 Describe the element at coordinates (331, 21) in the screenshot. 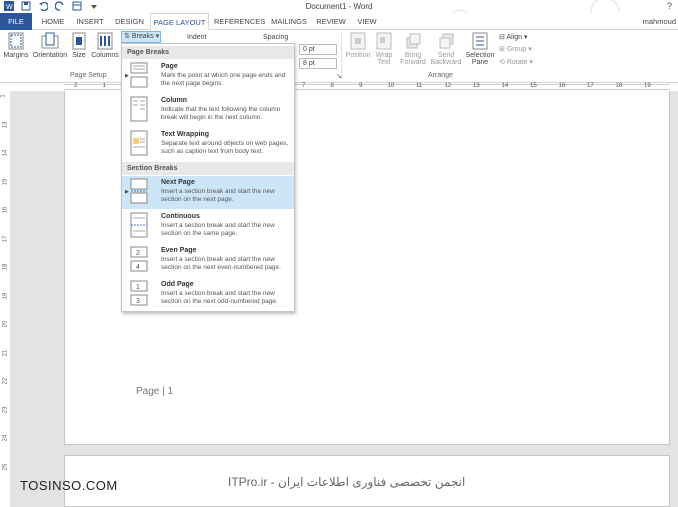

I see `tab-review: REVIEW` at that location.